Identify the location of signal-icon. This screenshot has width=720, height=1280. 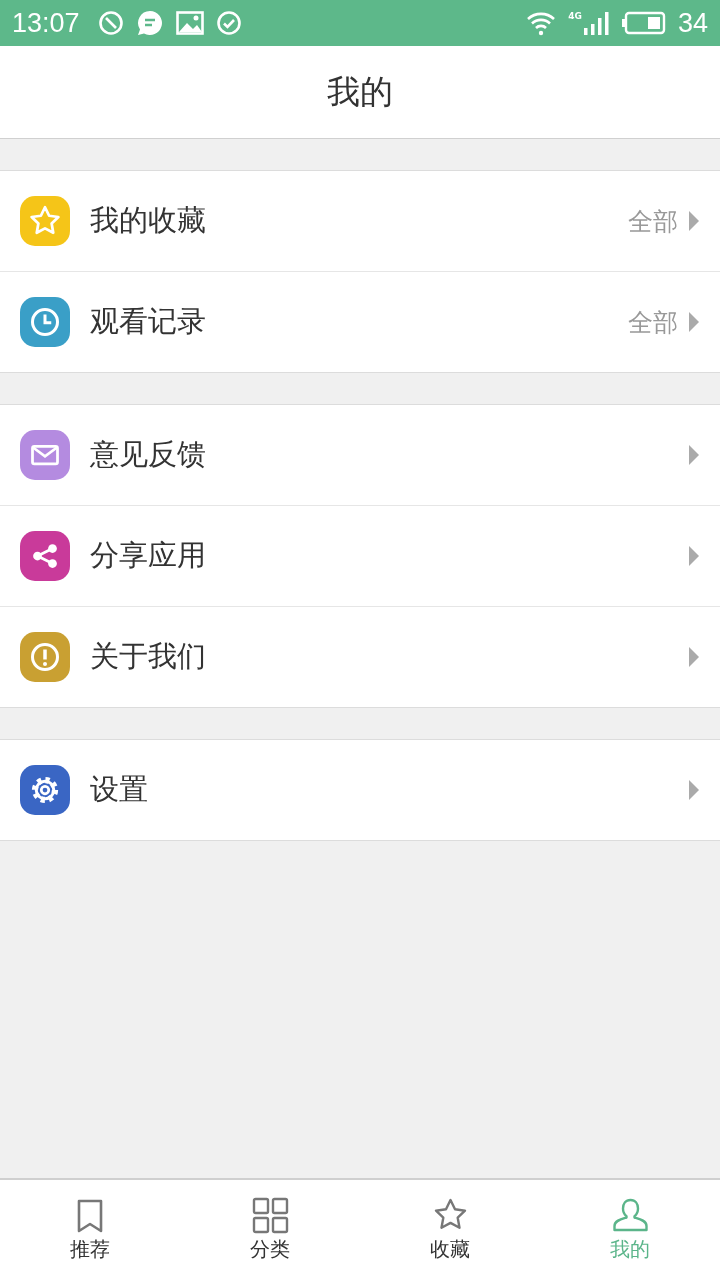
(596, 23).